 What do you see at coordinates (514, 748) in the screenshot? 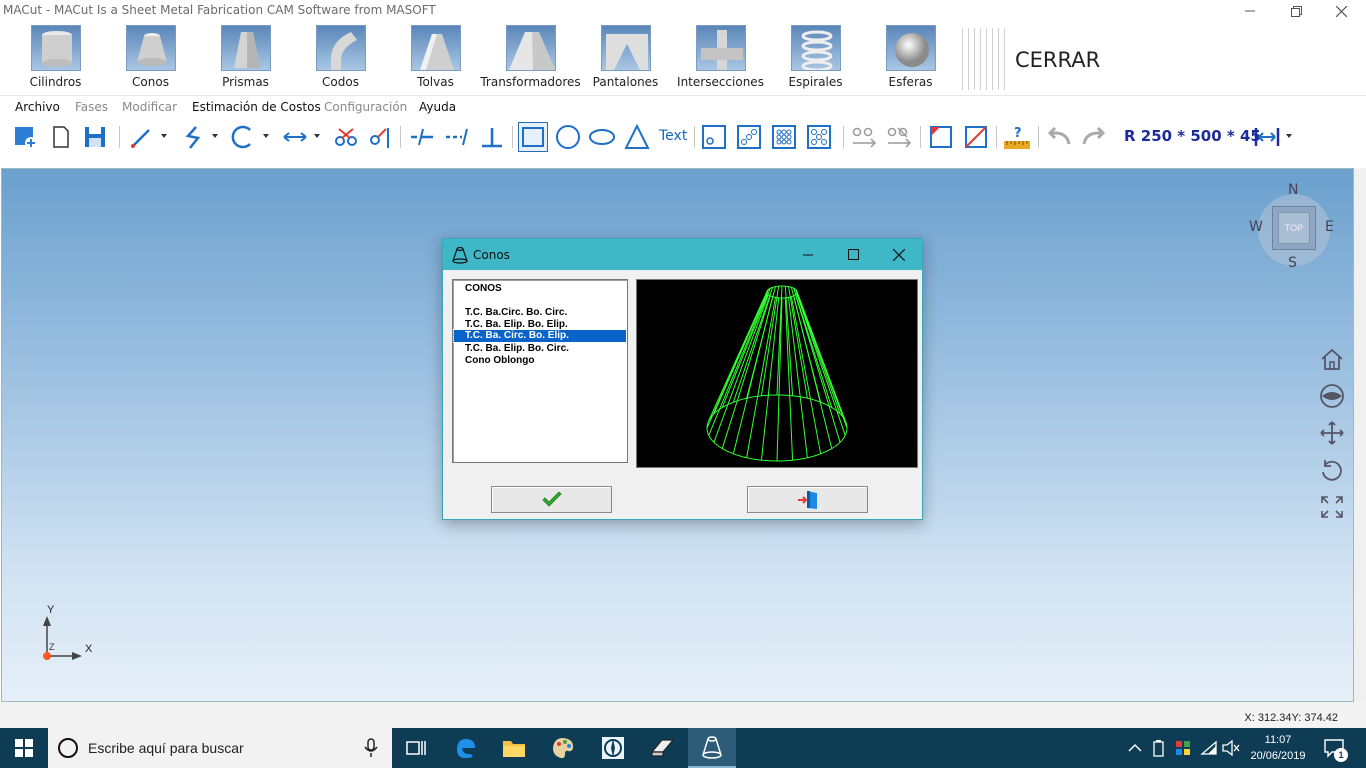
I see `taskbar-explorer` at bounding box center [514, 748].